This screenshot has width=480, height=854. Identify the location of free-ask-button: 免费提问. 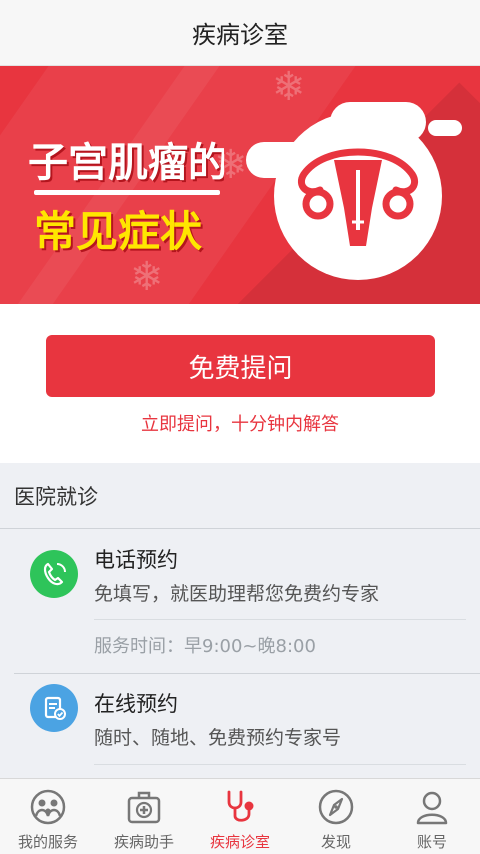
(240, 366).